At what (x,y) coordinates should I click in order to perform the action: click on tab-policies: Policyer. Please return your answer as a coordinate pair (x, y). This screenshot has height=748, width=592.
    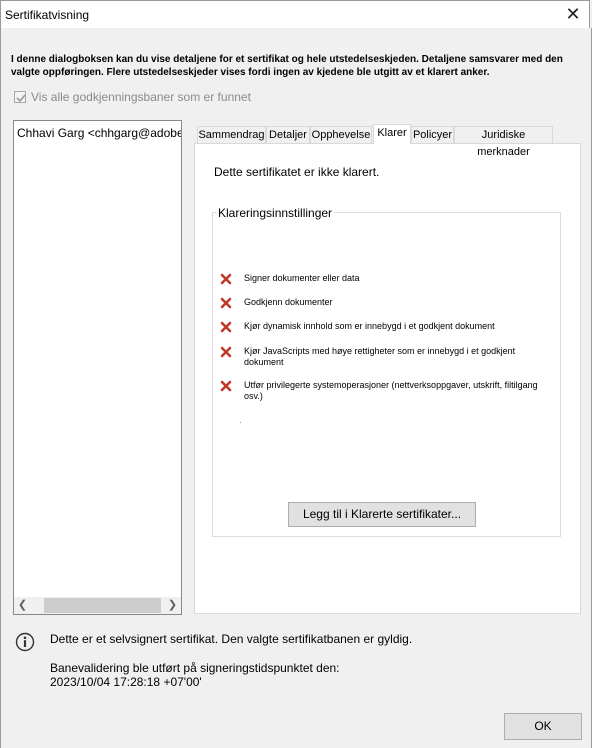
    Looking at the image, I should click on (432, 134).